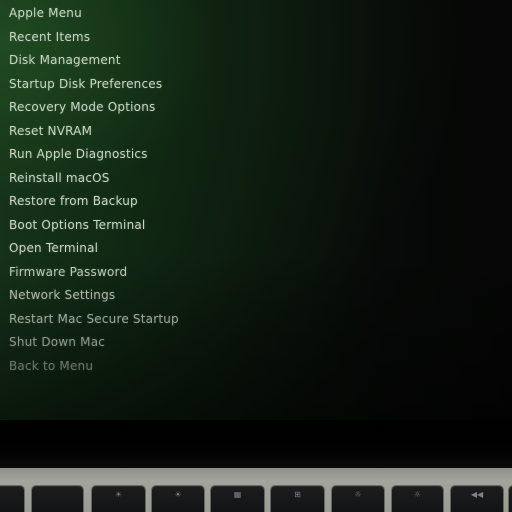 The width and height of the screenshot is (512, 512). I want to click on keyboard-light-down-icon: ☼, so click(358, 494).